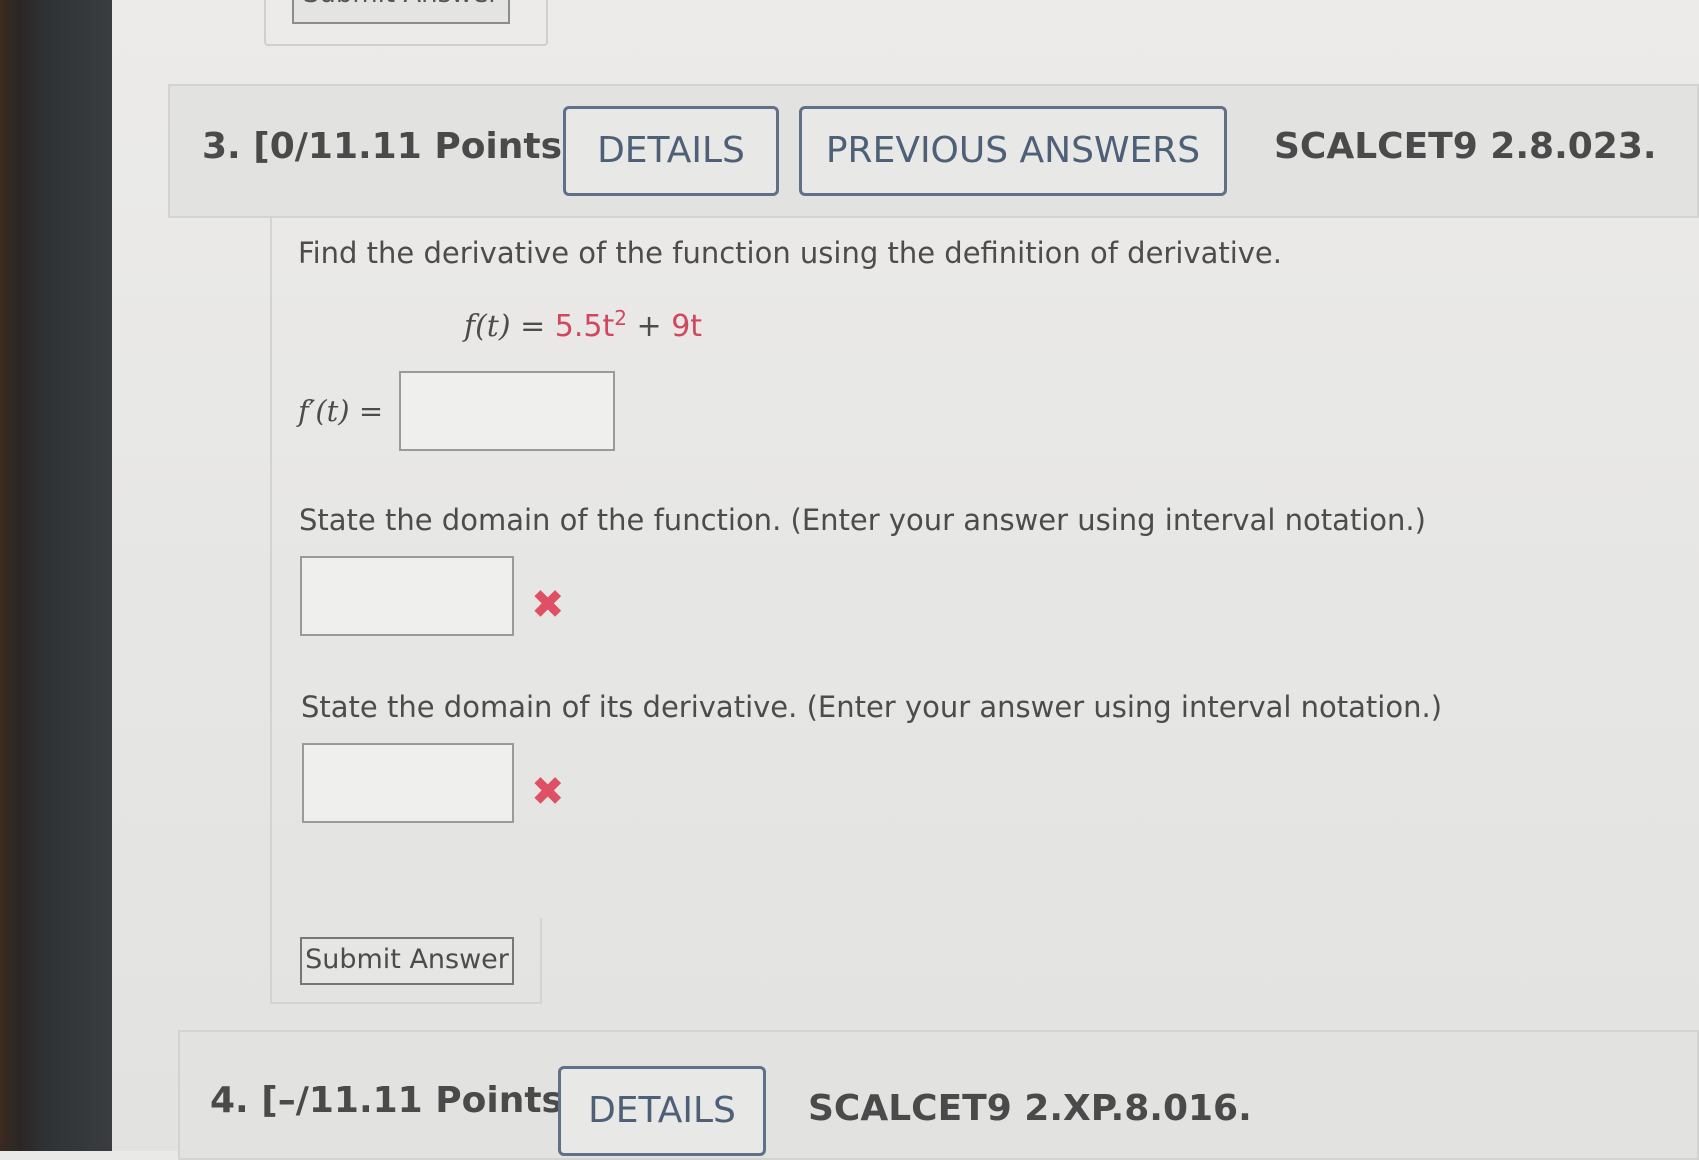 Image resolution: width=1699 pixels, height=1160 pixels. Describe the element at coordinates (687, 326) in the screenshot. I see `function-term: 9t` at that location.